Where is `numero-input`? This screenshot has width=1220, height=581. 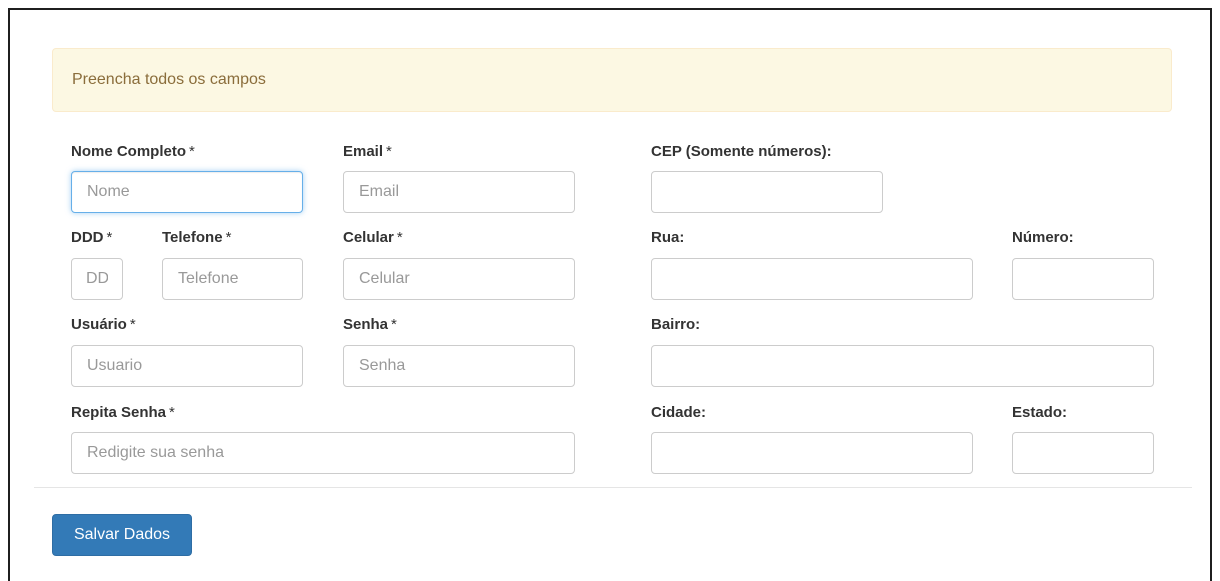 numero-input is located at coordinates (1083, 279).